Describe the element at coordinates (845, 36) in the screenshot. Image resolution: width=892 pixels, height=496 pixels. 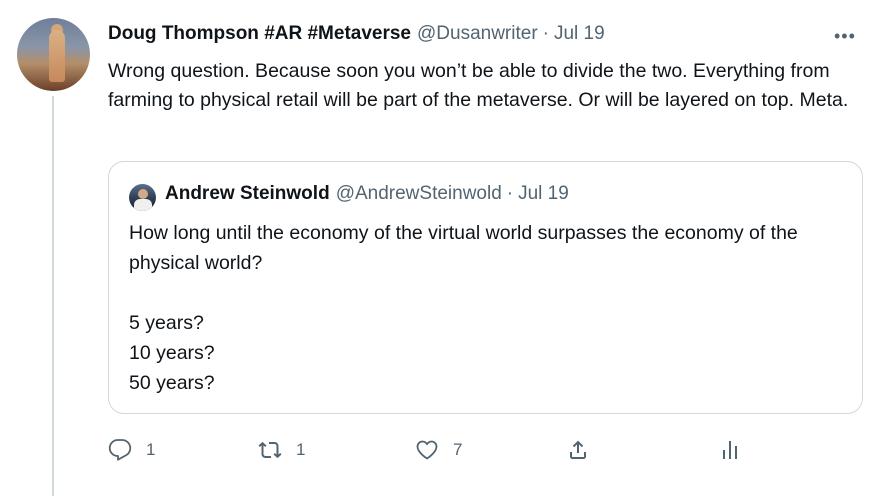
I see `more-options-icon: •••` at that location.